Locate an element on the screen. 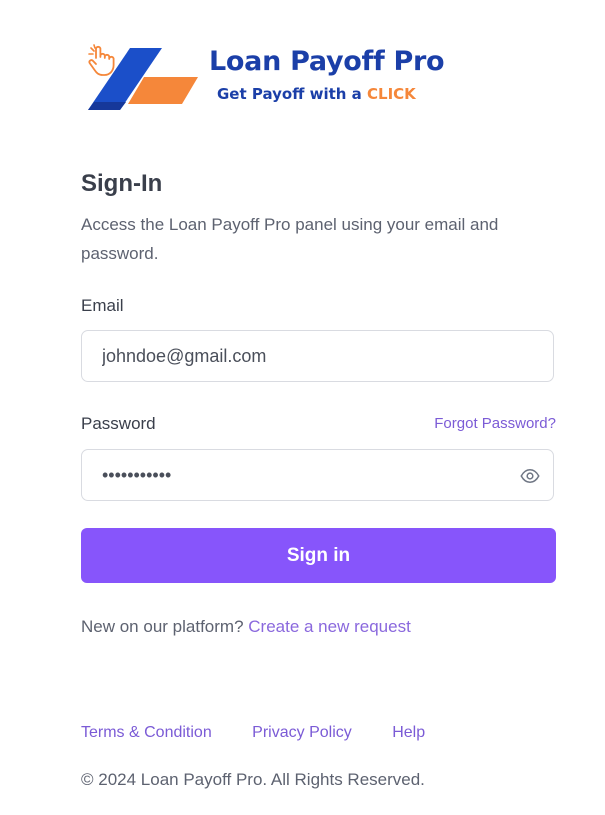 The width and height of the screenshot is (605, 815). logo-tagline: Get Payoff with a CLICK is located at coordinates (316, 94).